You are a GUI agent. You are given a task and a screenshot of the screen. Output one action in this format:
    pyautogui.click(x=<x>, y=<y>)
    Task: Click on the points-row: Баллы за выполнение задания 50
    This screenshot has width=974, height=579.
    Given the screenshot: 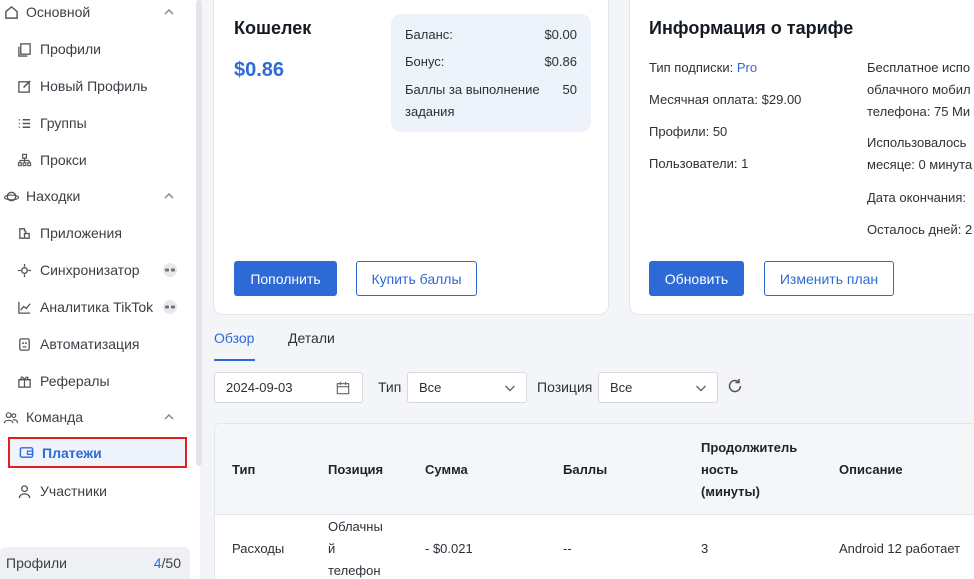 What is the action you would take?
    pyautogui.click(x=491, y=101)
    